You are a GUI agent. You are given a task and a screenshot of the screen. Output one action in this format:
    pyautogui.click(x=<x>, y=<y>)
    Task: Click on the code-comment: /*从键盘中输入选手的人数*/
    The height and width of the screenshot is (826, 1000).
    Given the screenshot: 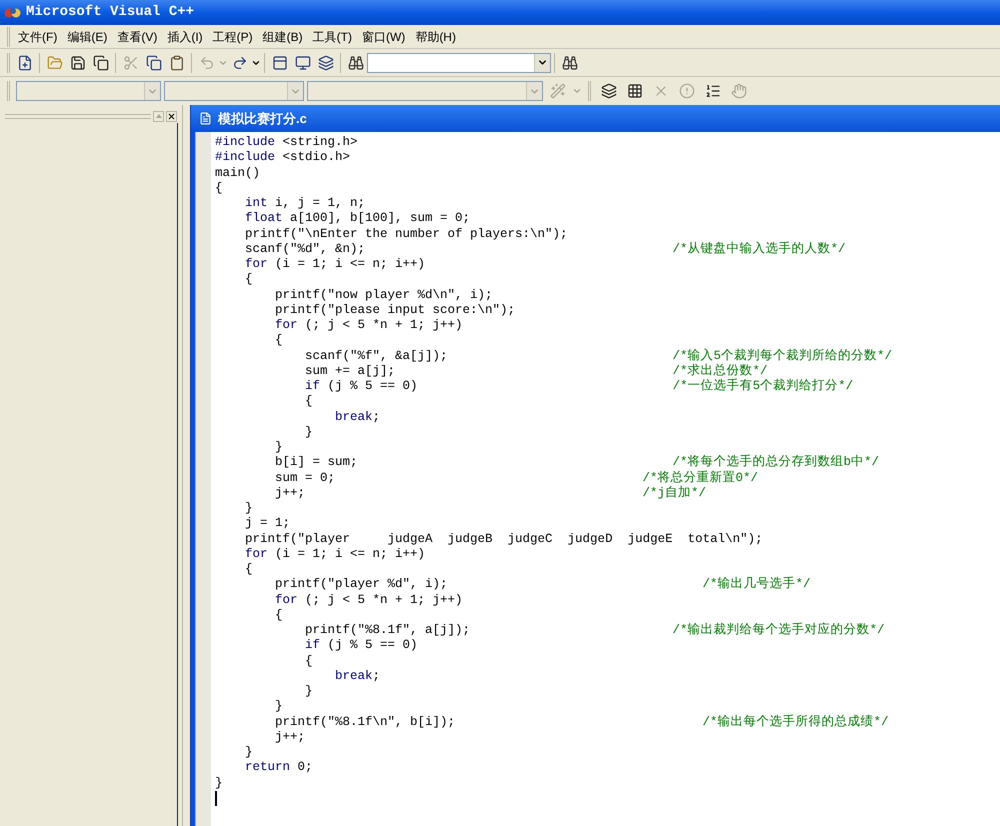 What is the action you would take?
    pyautogui.click(x=759, y=249)
    